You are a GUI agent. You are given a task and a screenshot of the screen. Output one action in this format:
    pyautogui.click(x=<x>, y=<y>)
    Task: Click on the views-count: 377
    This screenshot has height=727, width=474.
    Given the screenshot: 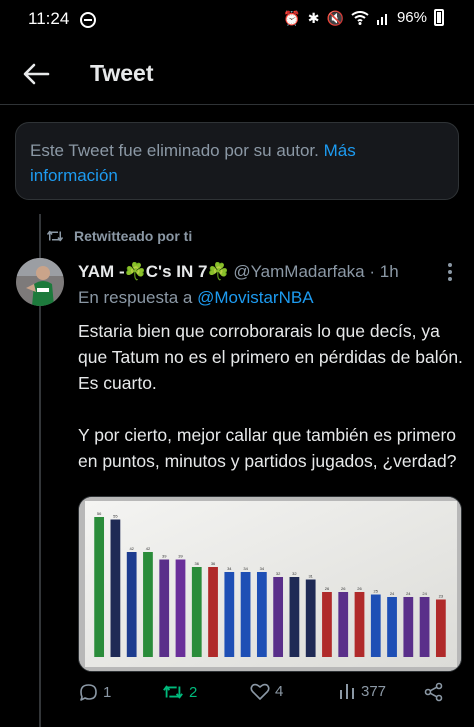 What is the action you would take?
    pyautogui.click(x=374, y=691)
    